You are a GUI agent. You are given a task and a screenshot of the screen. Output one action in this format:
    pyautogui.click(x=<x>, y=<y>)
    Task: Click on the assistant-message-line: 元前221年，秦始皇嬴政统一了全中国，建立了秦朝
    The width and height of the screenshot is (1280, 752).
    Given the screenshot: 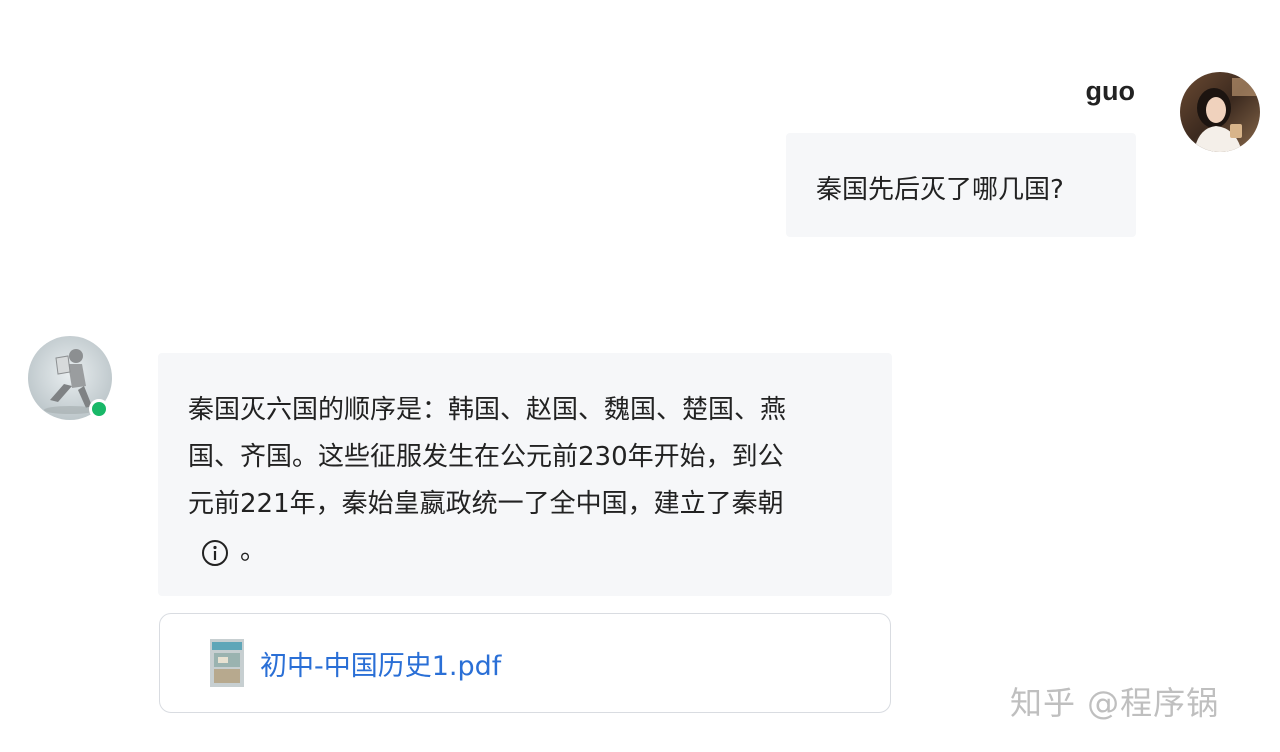 What is the action you would take?
    pyautogui.click(x=486, y=504)
    